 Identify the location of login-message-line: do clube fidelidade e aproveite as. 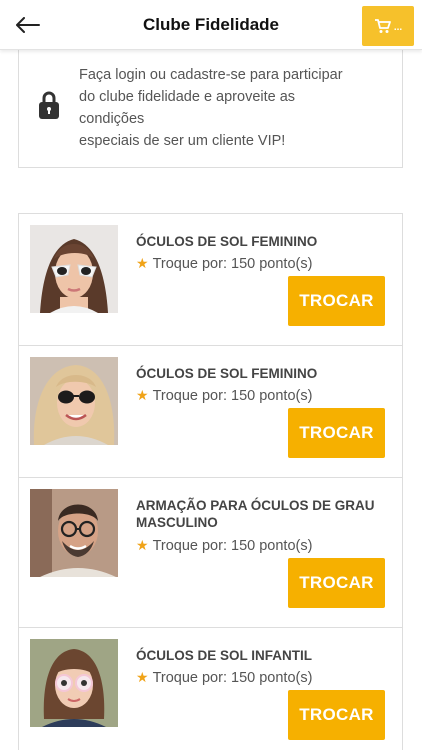
(187, 97).